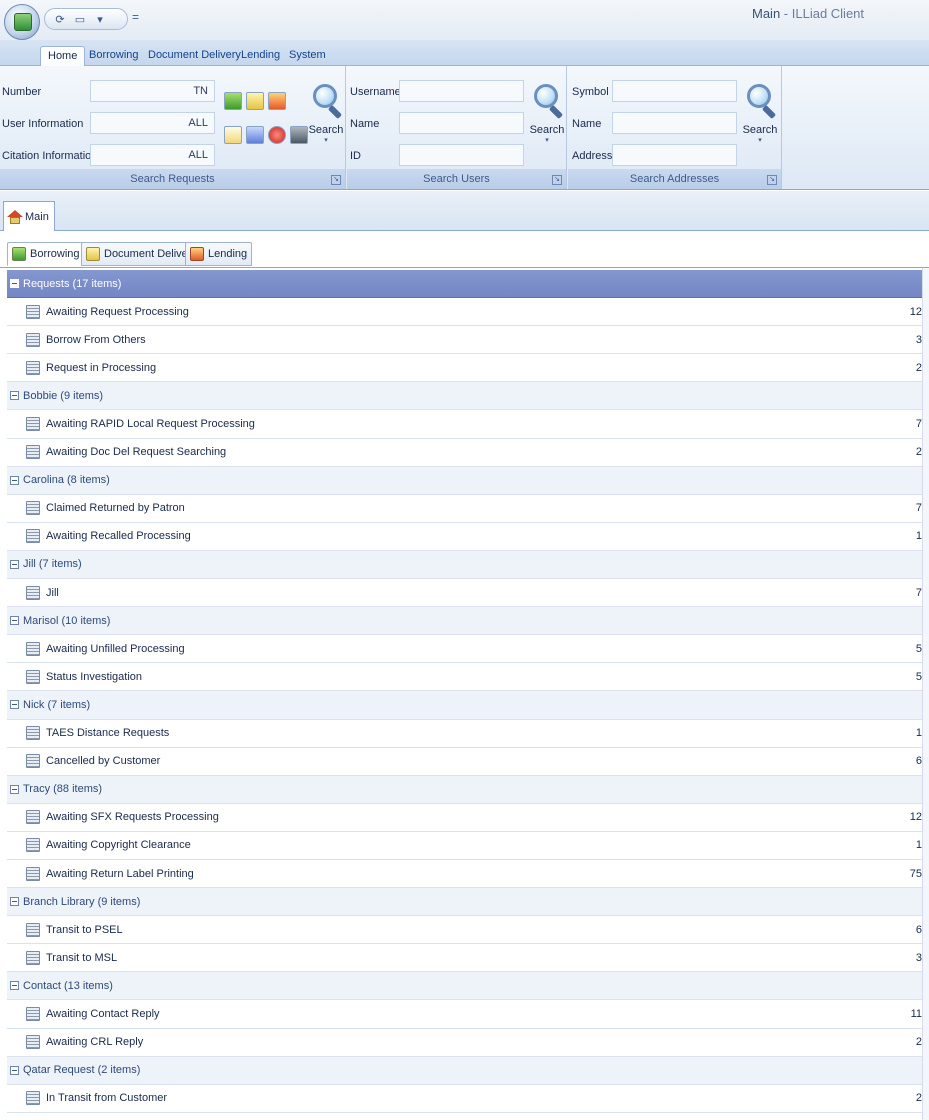 The image size is (929, 1120). What do you see at coordinates (464, 340) in the screenshot?
I see `queue-item-row: Borrow From Others 3` at bounding box center [464, 340].